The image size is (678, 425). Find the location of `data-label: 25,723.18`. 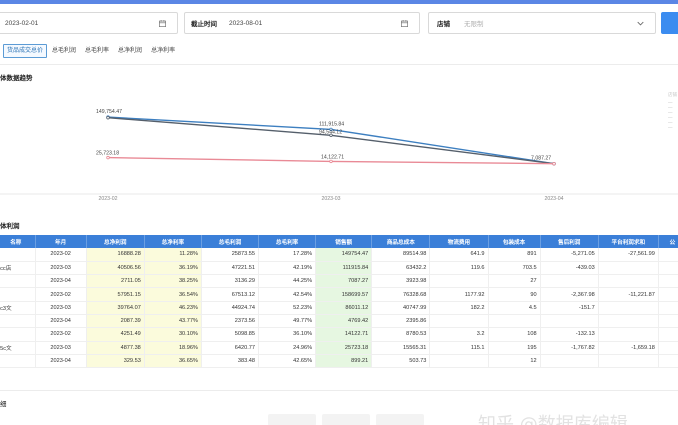

data-label: 25,723.18 is located at coordinates (107, 154).